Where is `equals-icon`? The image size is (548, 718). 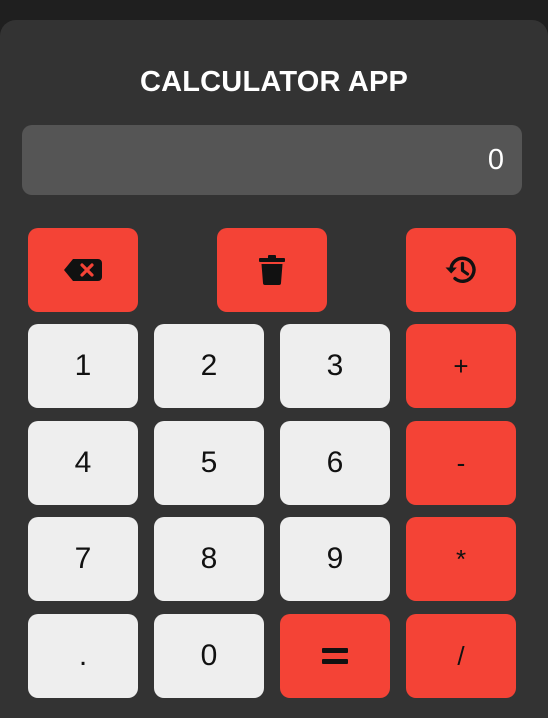
equals-icon is located at coordinates (335, 656).